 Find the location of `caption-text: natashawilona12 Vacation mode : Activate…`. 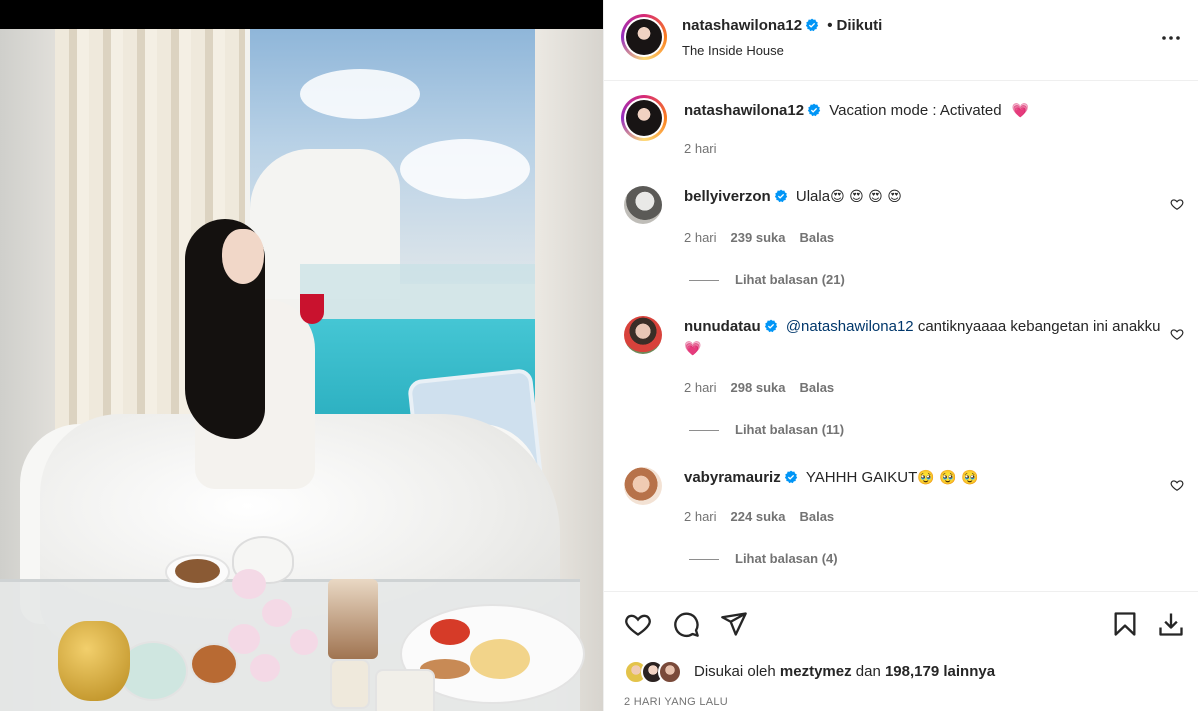

caption-text: natashawilona12 Vacation mode : Activate… is located at coordinates (924, 111).